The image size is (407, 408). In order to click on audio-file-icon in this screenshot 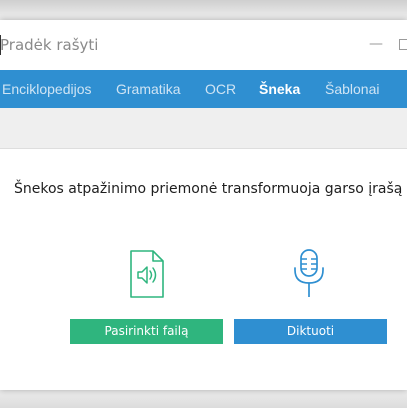, I will do `click(147, 274)`.